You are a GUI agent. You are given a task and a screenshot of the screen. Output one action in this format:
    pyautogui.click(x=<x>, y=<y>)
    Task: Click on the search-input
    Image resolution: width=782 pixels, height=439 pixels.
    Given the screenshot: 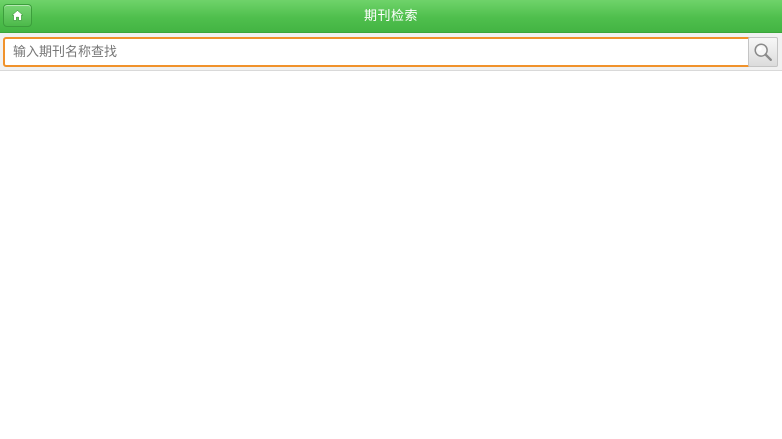 What is the action you would take?
    pyautogui.click(x=377, y=52)
    